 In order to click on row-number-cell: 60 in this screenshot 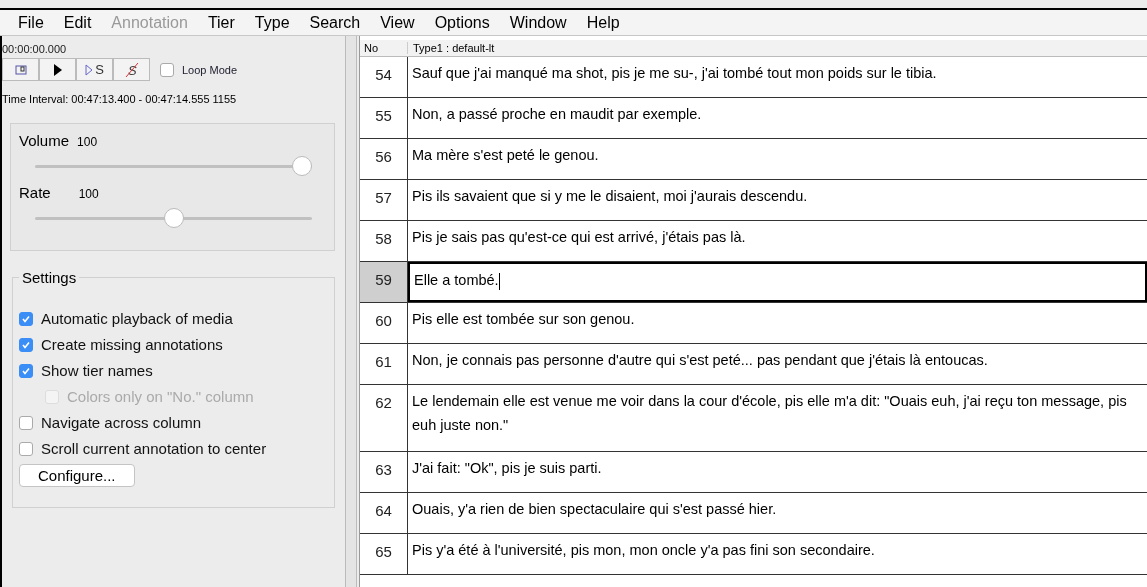, I will do `click(384, 323)`.